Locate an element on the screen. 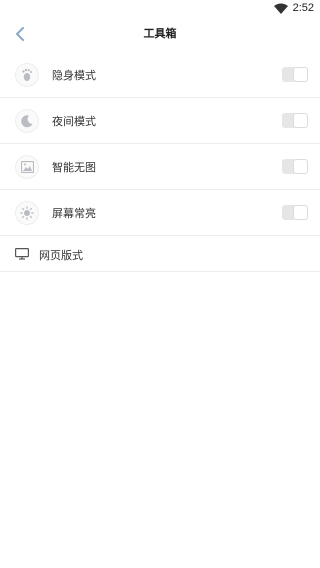 The width and height of the screenshot is (320, 568). setting-label: 夜间模式 is located at coordinates (74, 121).